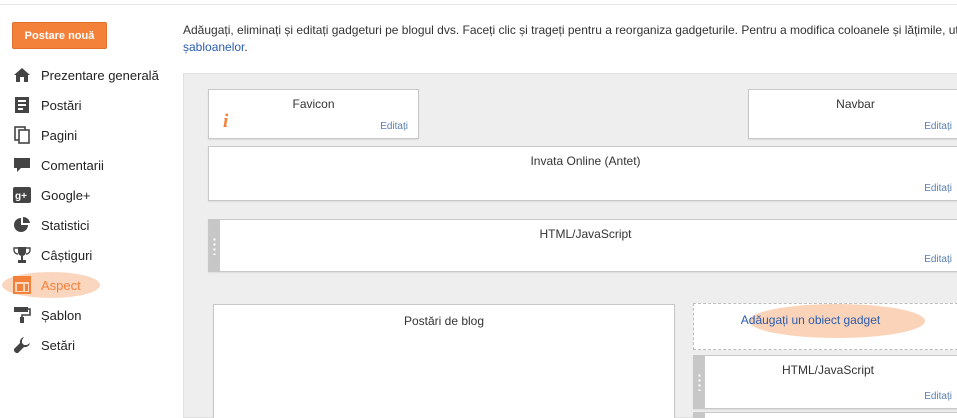 This screenshot has width=957, height=418. Describe the element at coordinates (59, 135) in the screenshot. I see `sidebar-item-label: Pagini` at that location.